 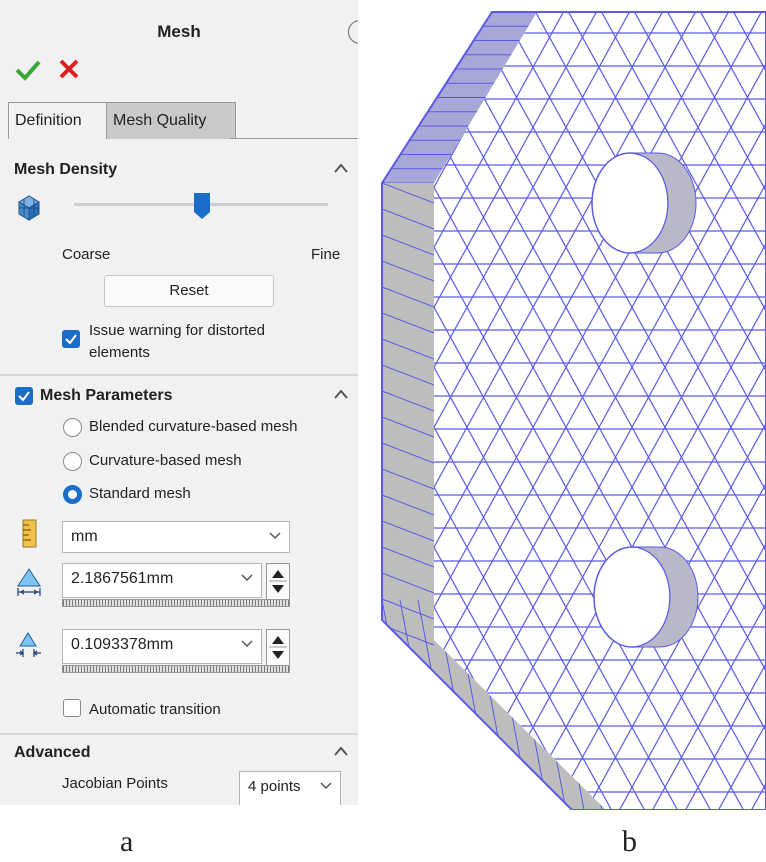 What do you see at coordinates (176, 669) in the screenshot?
I see `tolerance-thumbwheel` at bounding box center [176, 669].